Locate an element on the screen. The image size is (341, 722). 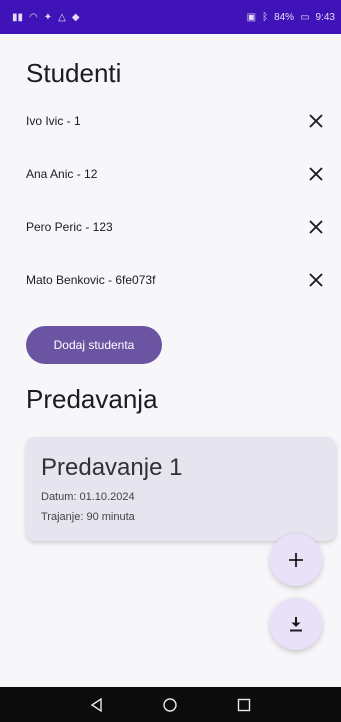
lectures-title: Predavanja is located at coordinates (92, 399).